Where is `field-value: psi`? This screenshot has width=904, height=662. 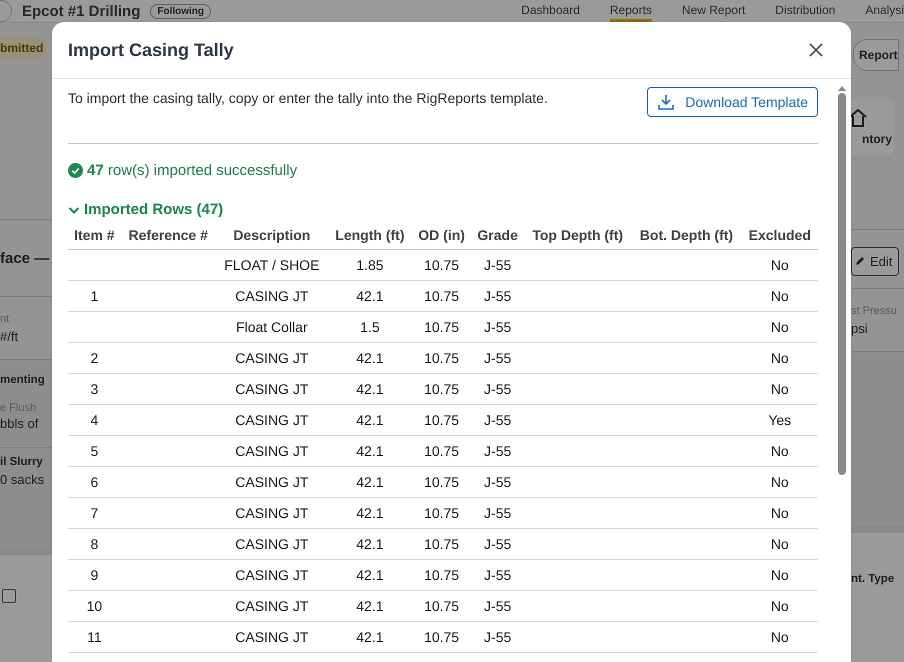 field-value: psi is located at coordinates (860, 328).